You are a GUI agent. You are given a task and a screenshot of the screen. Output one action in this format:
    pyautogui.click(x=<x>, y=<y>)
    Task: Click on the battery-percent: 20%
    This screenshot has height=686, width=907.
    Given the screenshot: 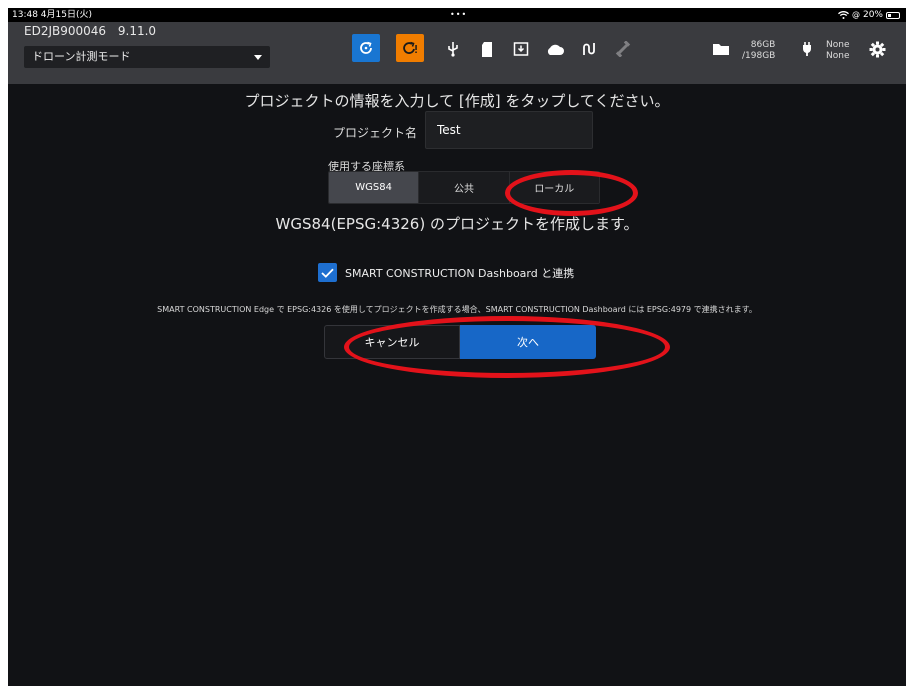 What is the action you would take?
    pyautogui.click(x=872, y=15)
    